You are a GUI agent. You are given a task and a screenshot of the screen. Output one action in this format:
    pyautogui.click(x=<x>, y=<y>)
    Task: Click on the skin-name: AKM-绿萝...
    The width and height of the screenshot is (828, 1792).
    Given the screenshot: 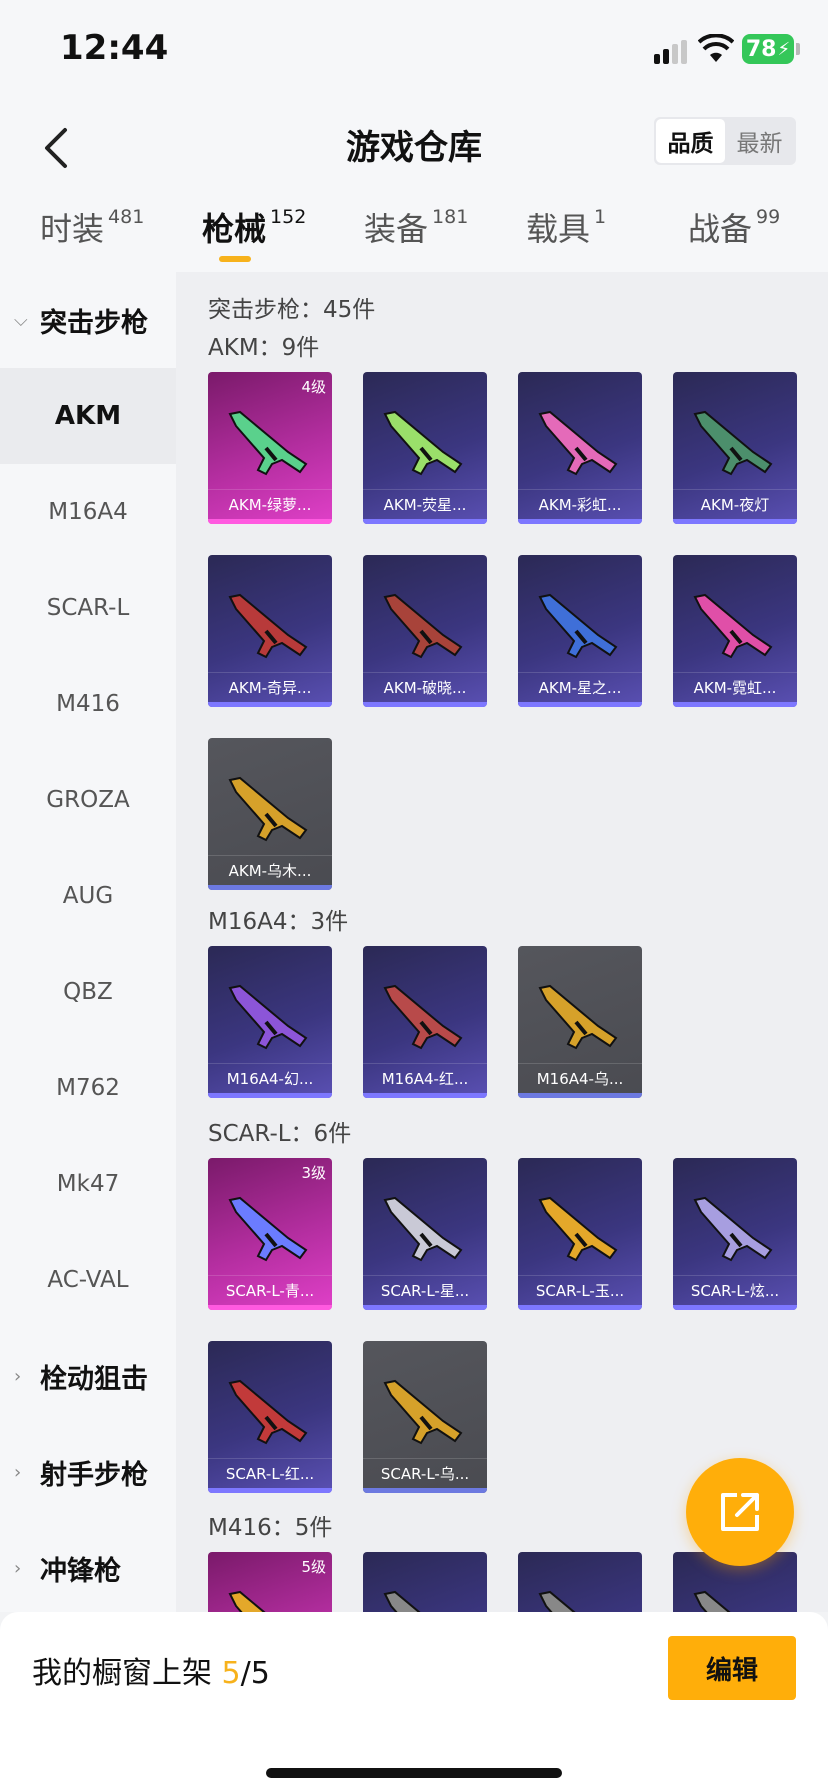 What is the action you would take?
    pyautogui.click(x=270, y=504)
    